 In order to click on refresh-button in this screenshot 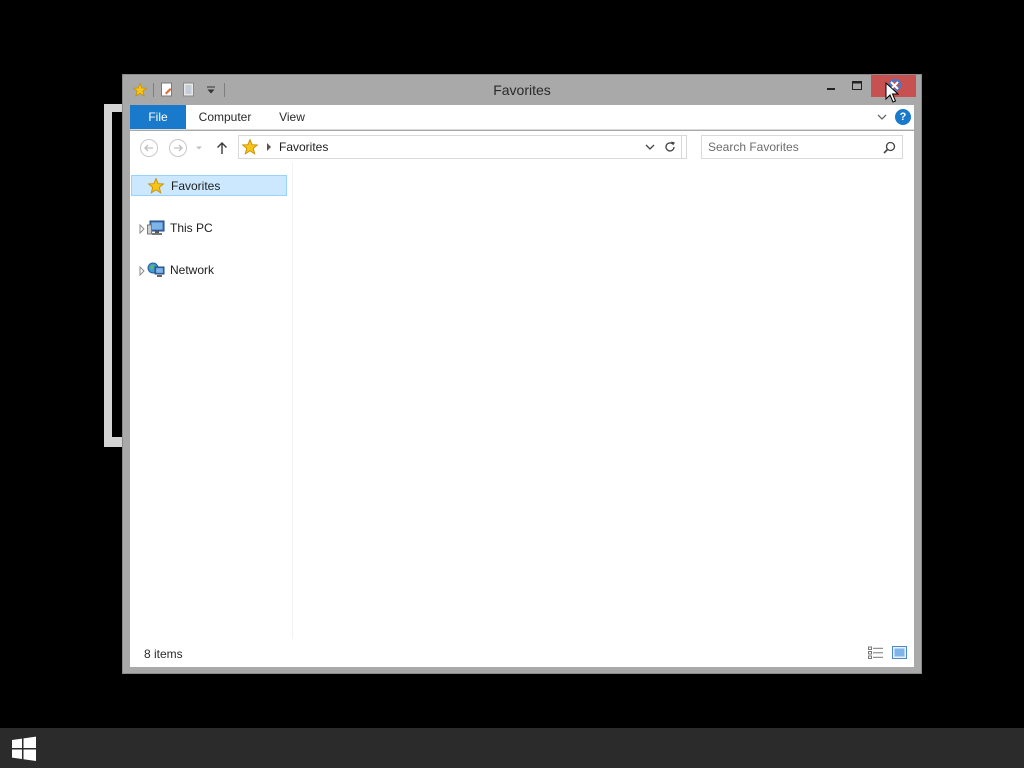, I will do `click(670, 147)`.